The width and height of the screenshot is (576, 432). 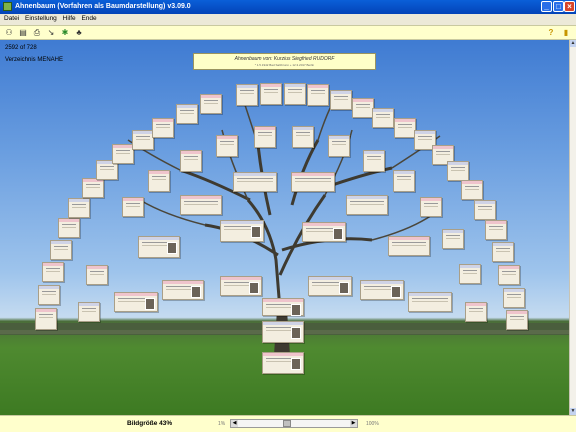 What do you see at coordinates (65, 33) in the screenshot?
I see `star-icon: ✱` at bounding box center [65, 33].